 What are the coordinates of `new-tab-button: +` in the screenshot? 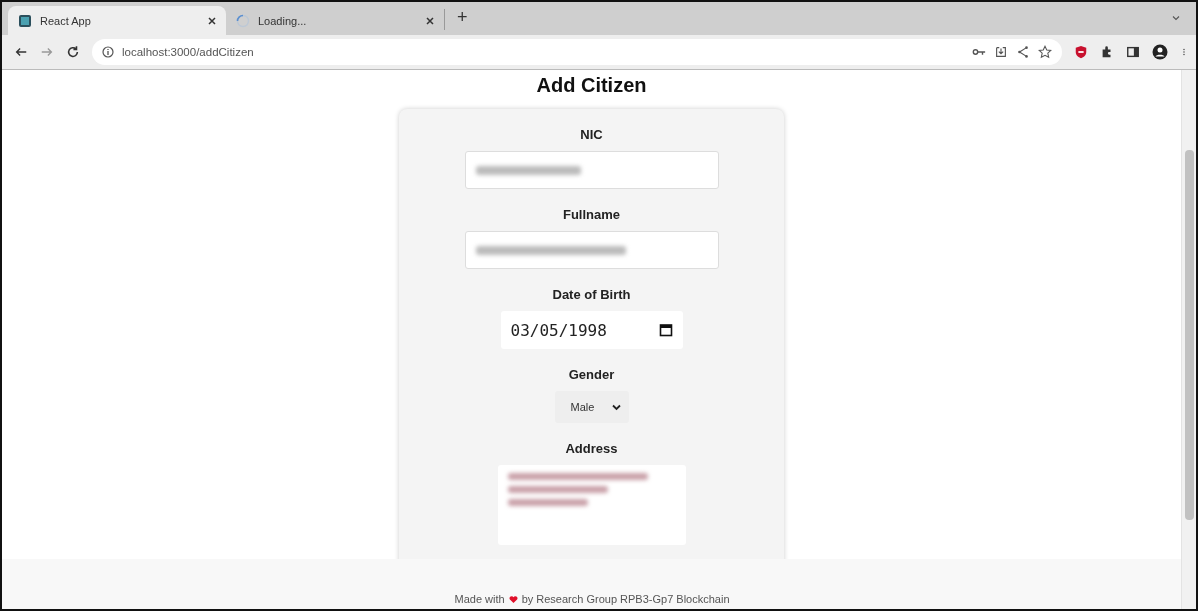 It's located at (461, 19).